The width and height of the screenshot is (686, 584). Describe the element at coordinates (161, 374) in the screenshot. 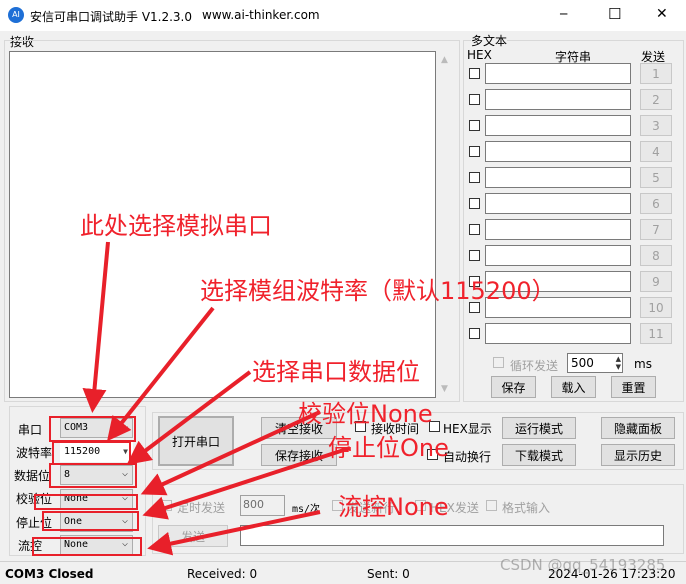

I see `arrow-baud` at that location.